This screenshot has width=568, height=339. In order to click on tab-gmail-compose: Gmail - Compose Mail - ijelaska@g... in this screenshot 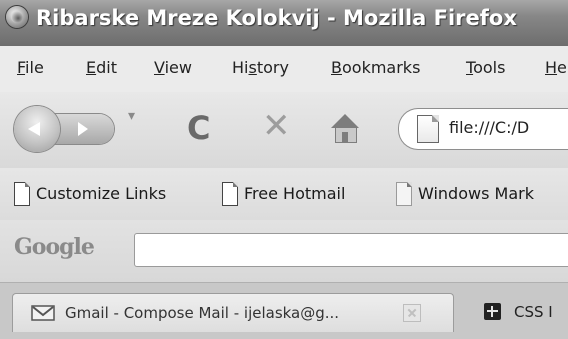, I will do `click(233, 312)`.